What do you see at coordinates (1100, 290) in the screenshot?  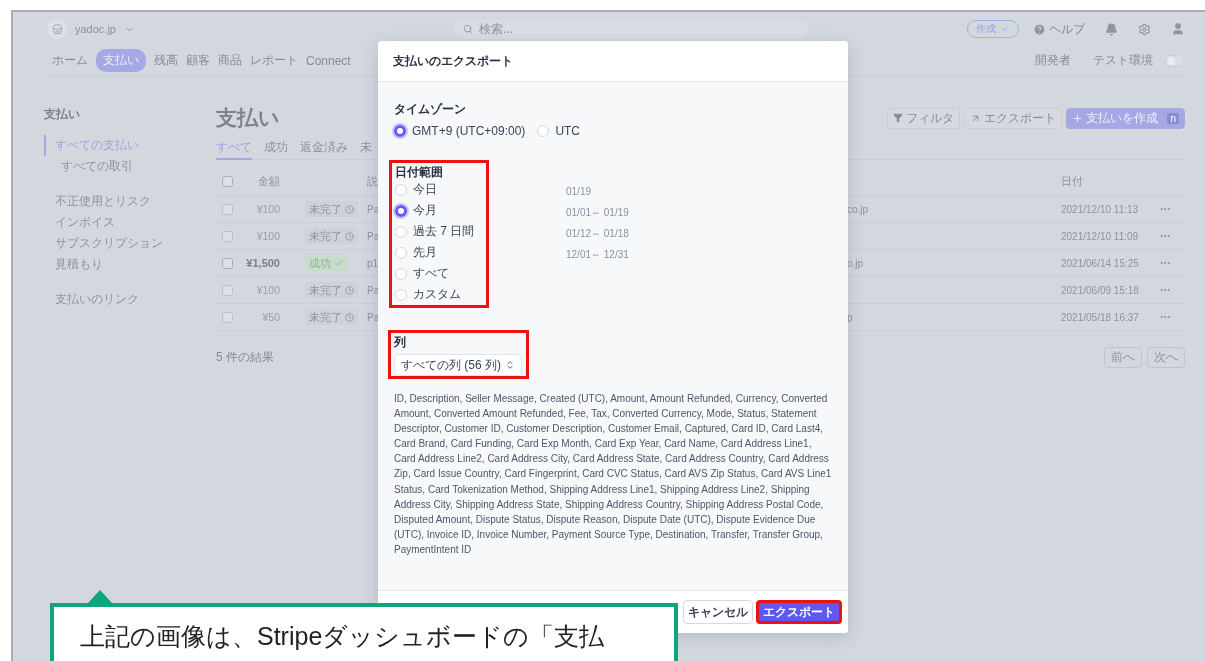 I see `date-cell-text: 2021/06/09 15:18` at bounding box center [1100, 290].